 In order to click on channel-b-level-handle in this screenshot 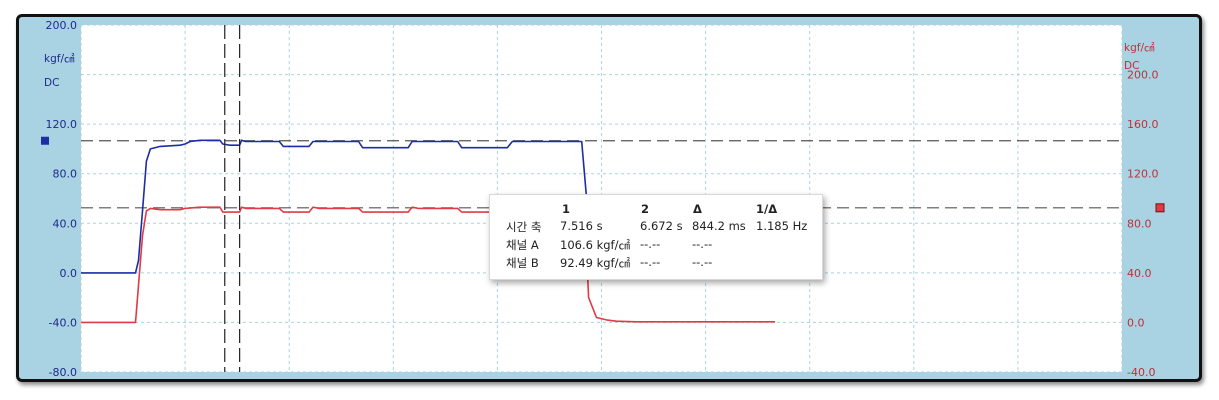, I will do `click(1160, 208)`.